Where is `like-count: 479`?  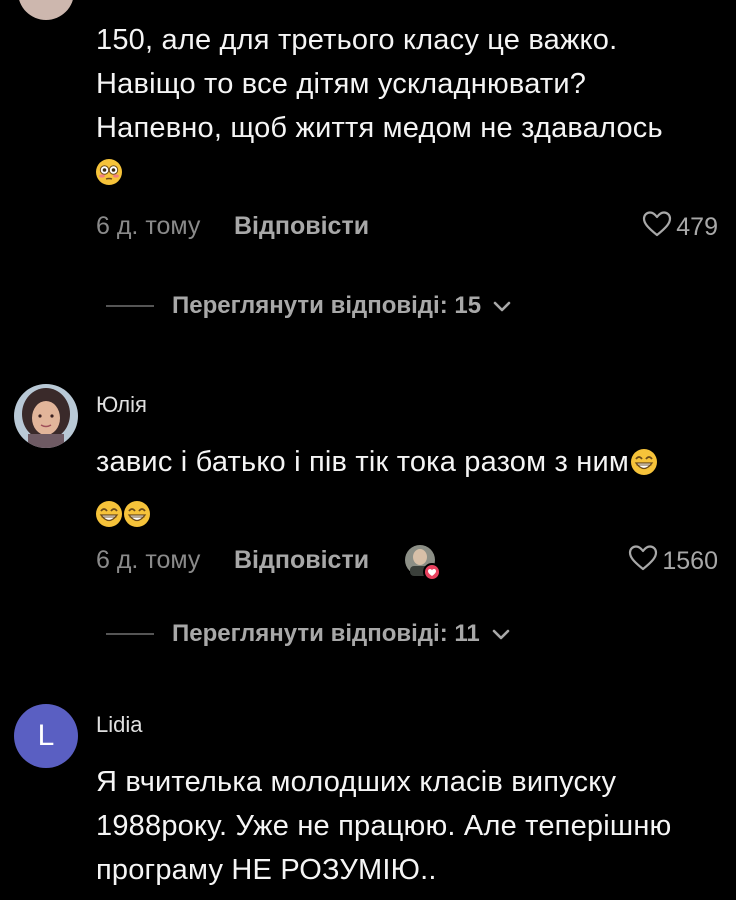
like-count: 479 is located at coordinates (697, 227).